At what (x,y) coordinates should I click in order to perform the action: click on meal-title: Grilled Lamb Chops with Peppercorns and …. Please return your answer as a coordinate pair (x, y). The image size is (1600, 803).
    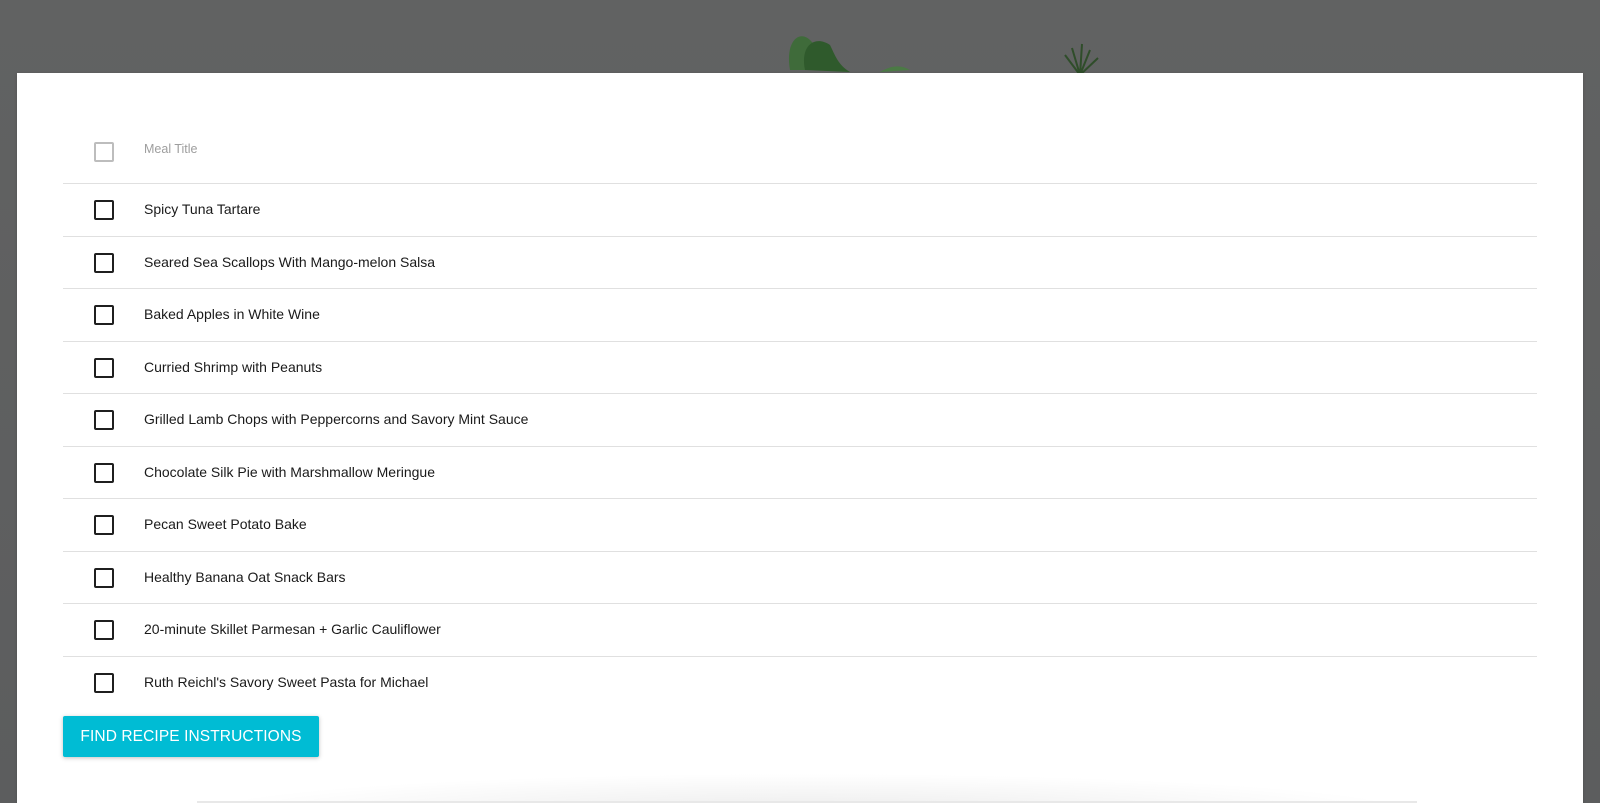
    Looking at the image, I should click on (336, 419).